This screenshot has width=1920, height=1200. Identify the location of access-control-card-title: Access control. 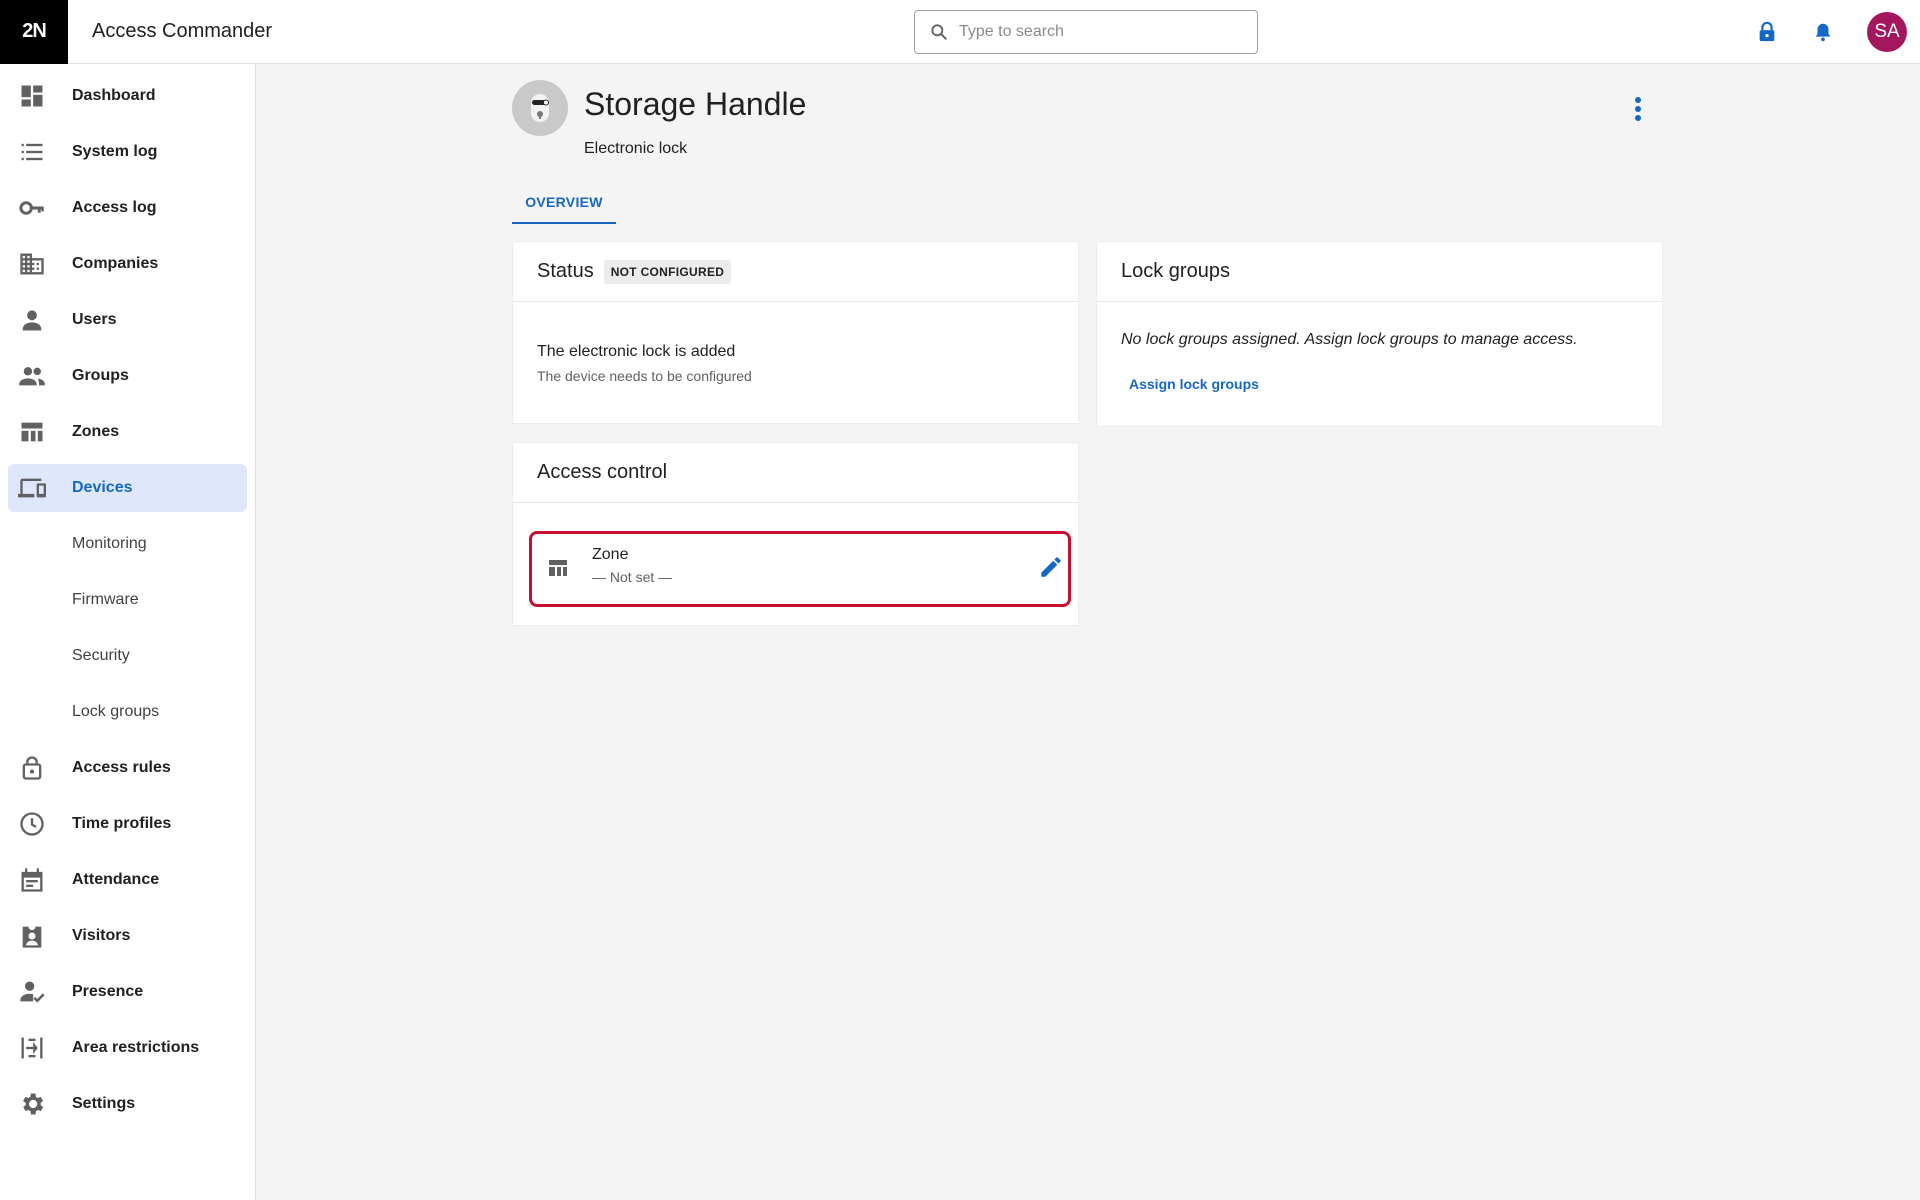
(602, 472).